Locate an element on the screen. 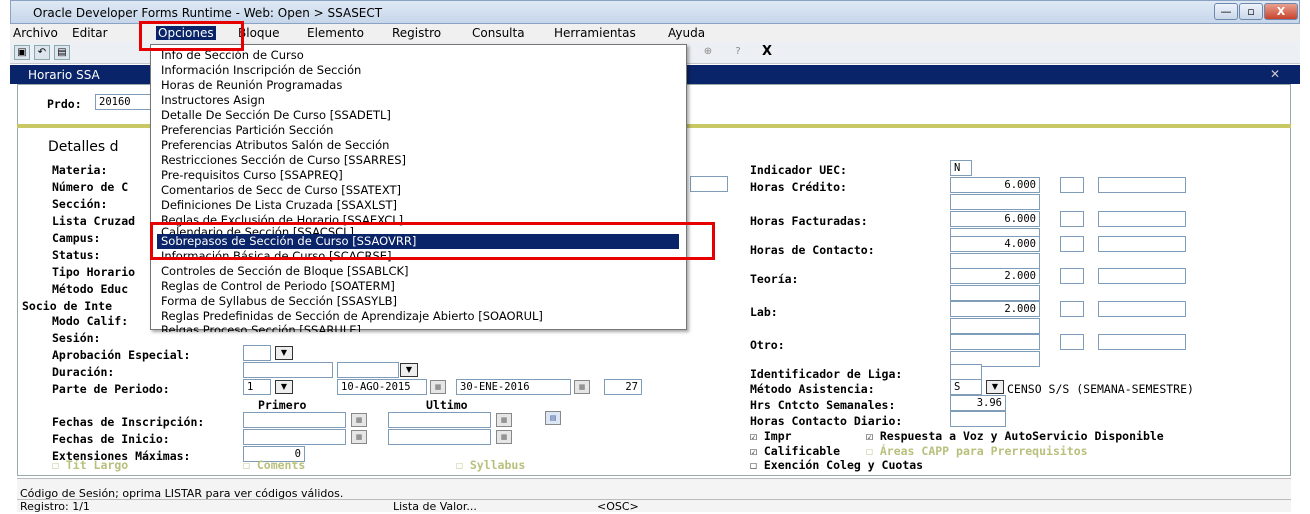 The width and height of the screenshot is (1310, 514). maximize-button: ▫ is located at coordinates (1251, 11).